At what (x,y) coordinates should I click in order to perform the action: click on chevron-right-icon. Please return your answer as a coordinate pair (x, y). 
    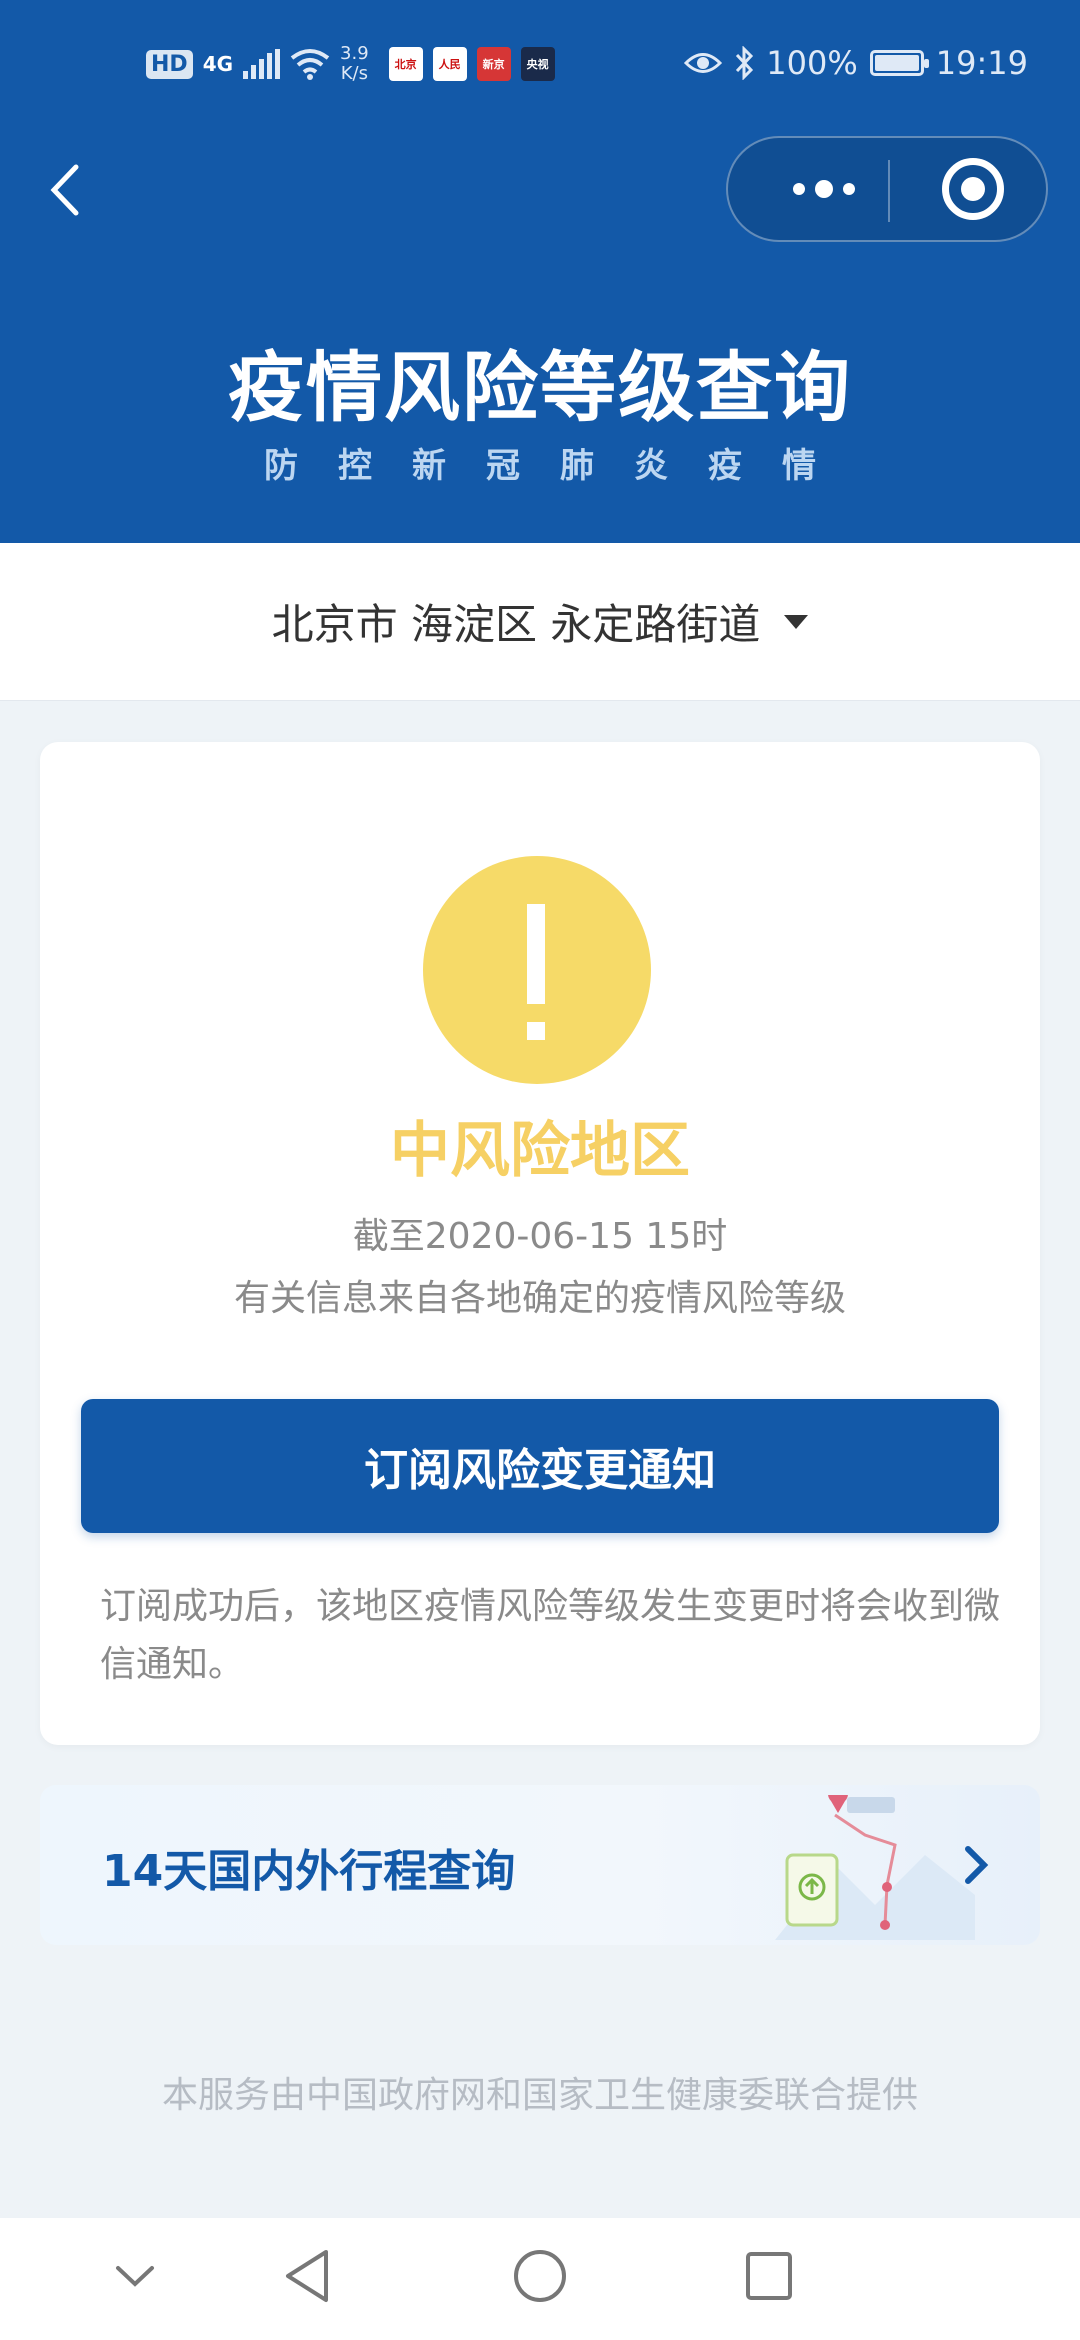
    Looking at the image, I should click on (977, 1865).